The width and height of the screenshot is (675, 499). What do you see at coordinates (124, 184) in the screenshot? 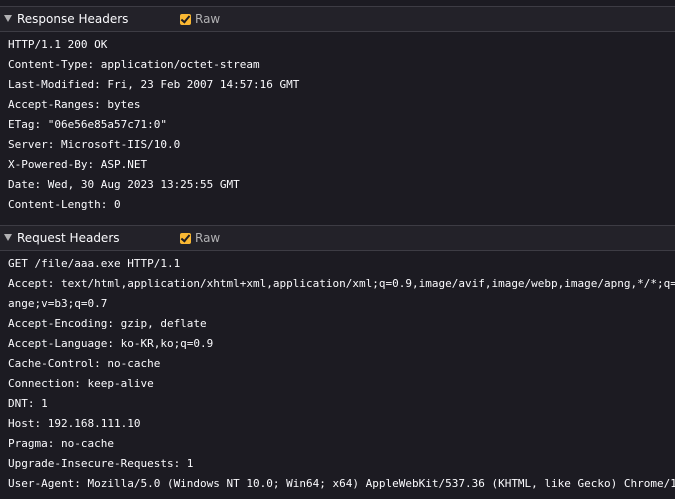
I see `response-header-line: Date: Wed, 30 Aug 2023 13:25:55 GMT` at bounding box center [124, 184].